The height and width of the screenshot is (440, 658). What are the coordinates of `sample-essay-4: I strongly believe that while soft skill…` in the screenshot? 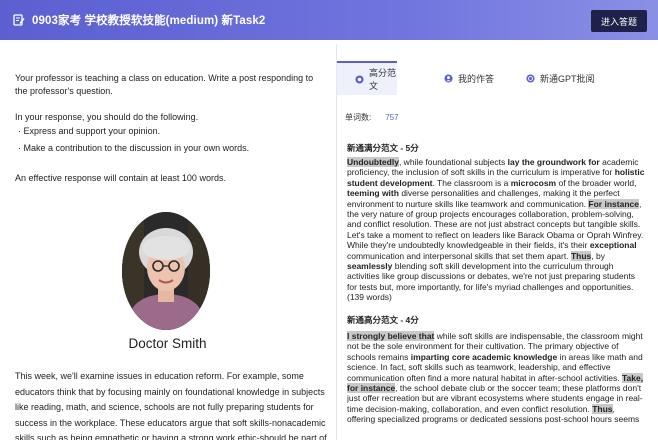 It's located at (496, 379).